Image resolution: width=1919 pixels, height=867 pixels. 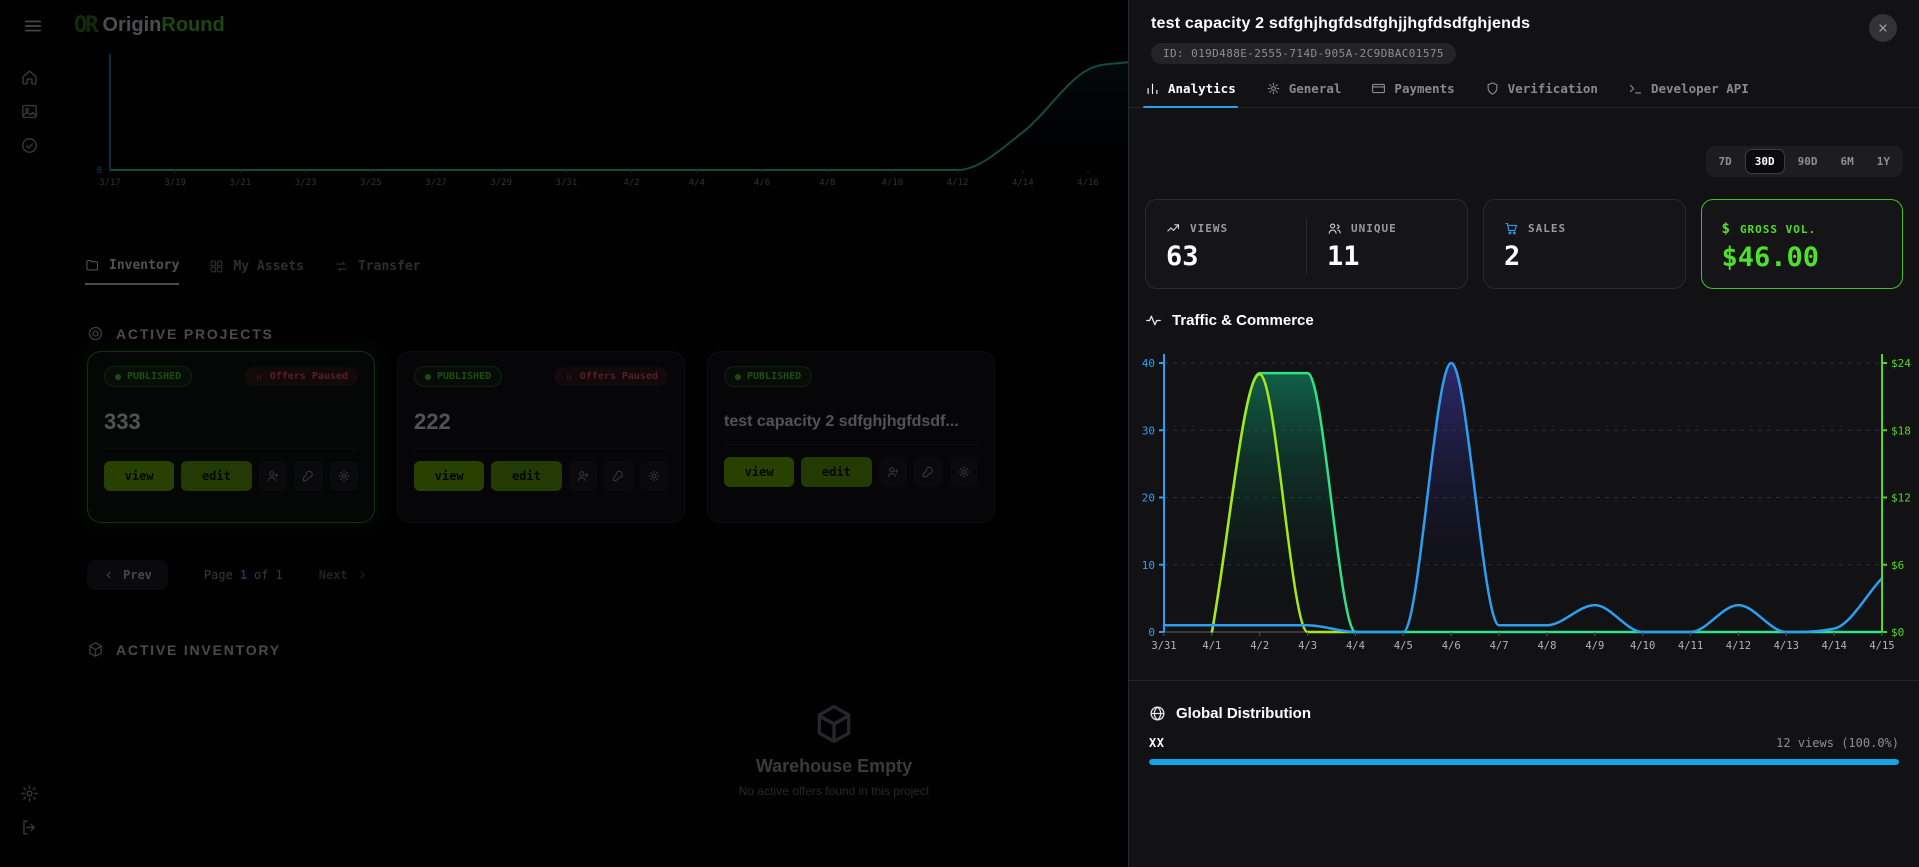 I want to click on svg-text: 3/23, so click(x=306, y=183).